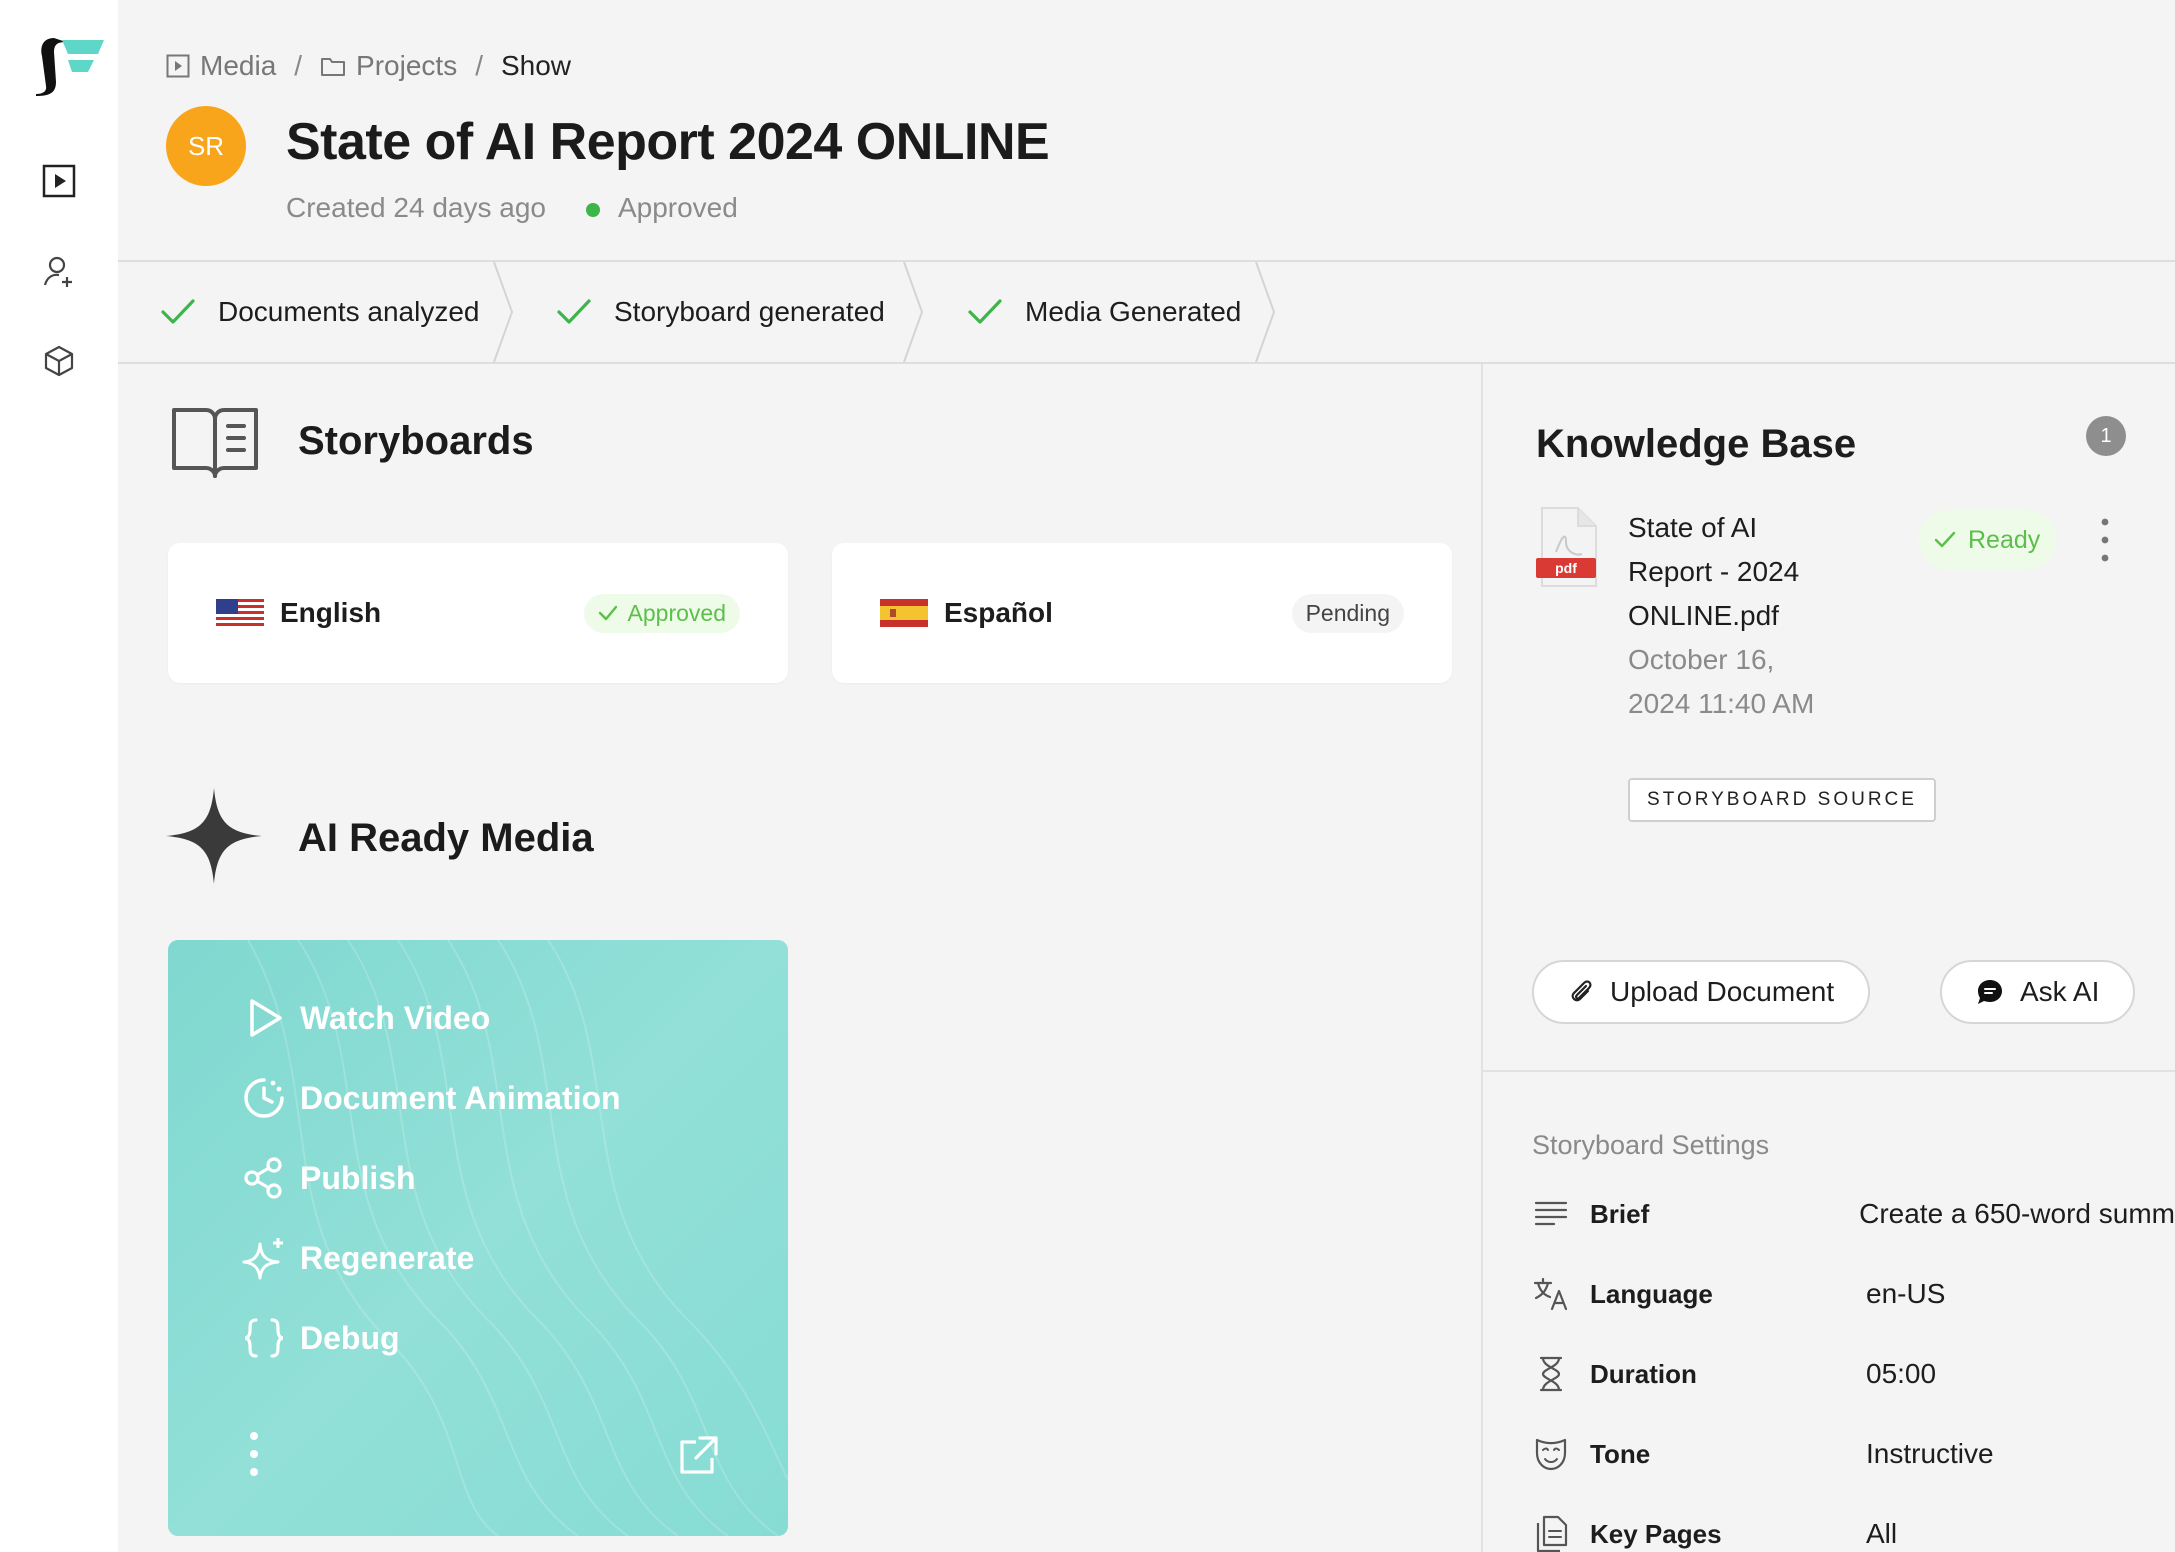  Describe the element at coordinates (264, 1338) in the screenshot. I see `braces-icon` at that location.